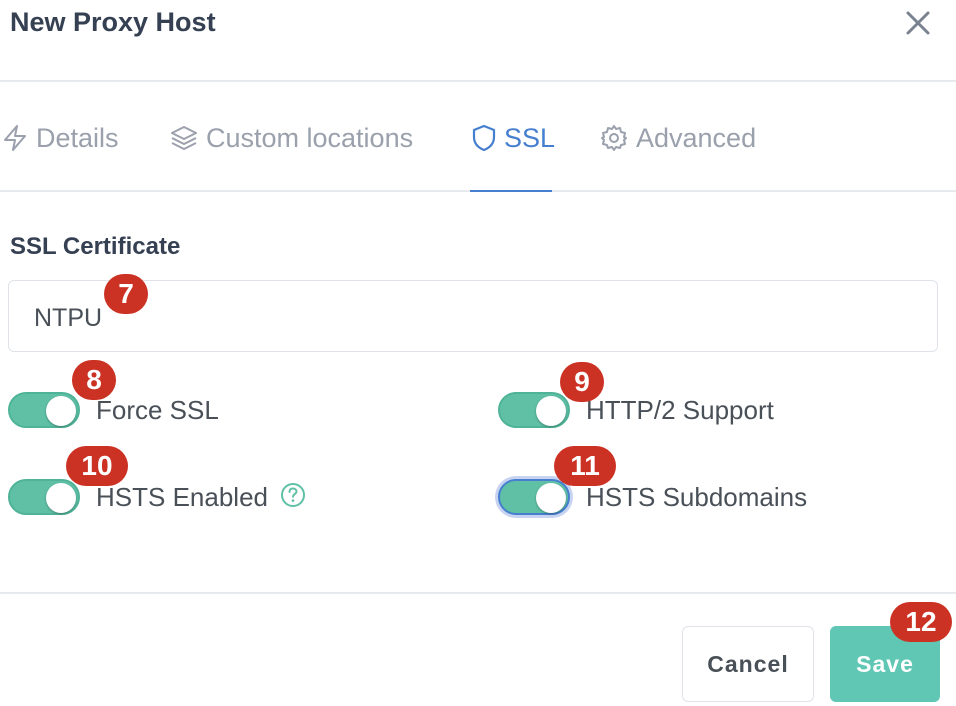 This screenshot has width=956, height=706. I want to click on hsts-subdomains-toggle, so click(534, 497).